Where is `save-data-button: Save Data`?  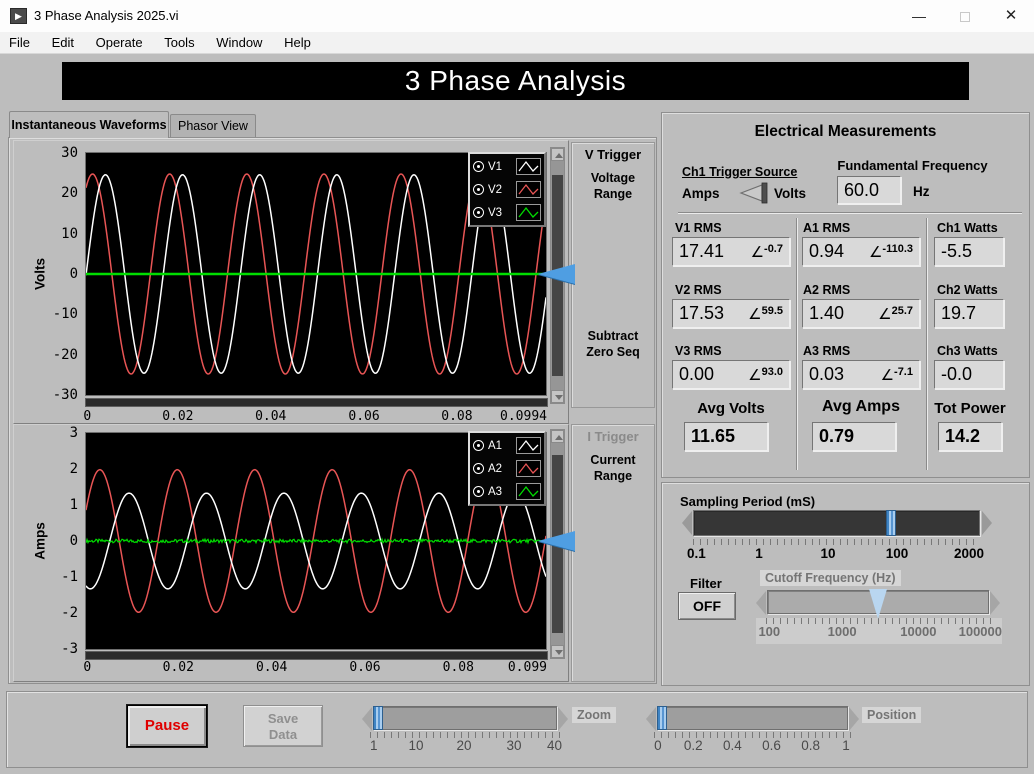
save-data-button: Save Data is located at coordinates (283, 726).